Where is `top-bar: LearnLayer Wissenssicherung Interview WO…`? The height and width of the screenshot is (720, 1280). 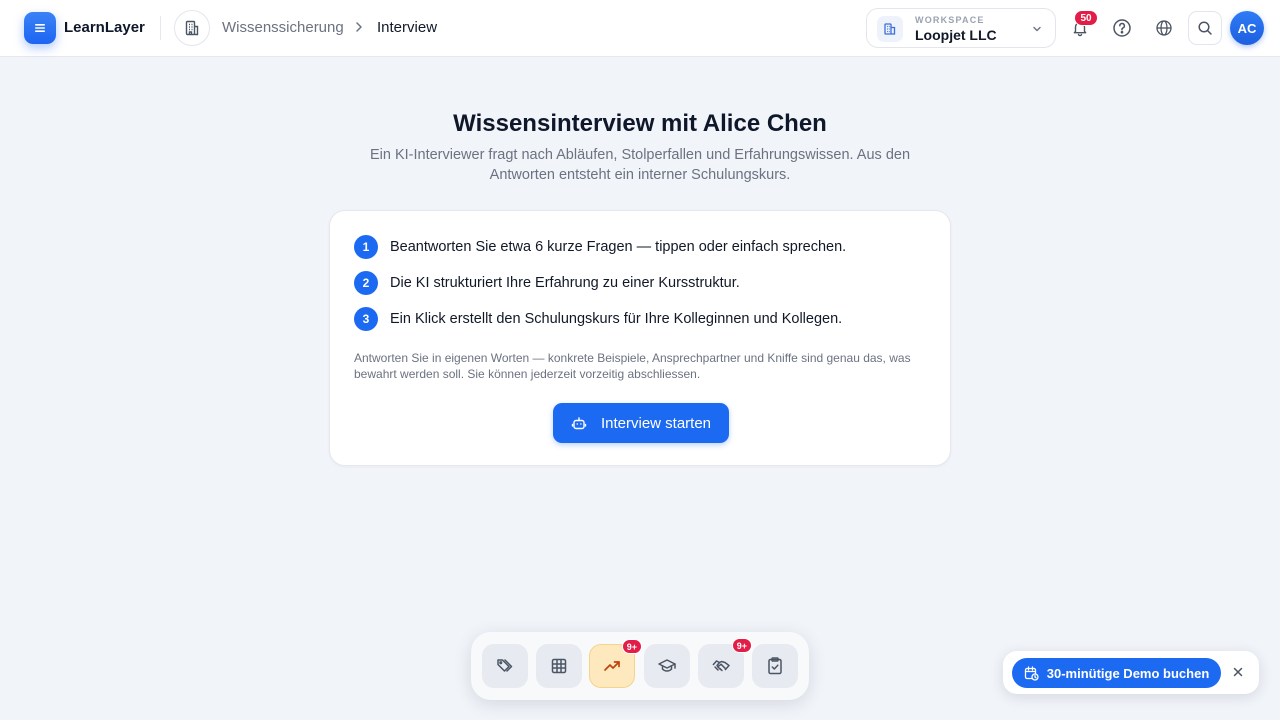 top-bar: LearnLayer Wissenssicherung Interview WO… is located at coordinates (640, 28).